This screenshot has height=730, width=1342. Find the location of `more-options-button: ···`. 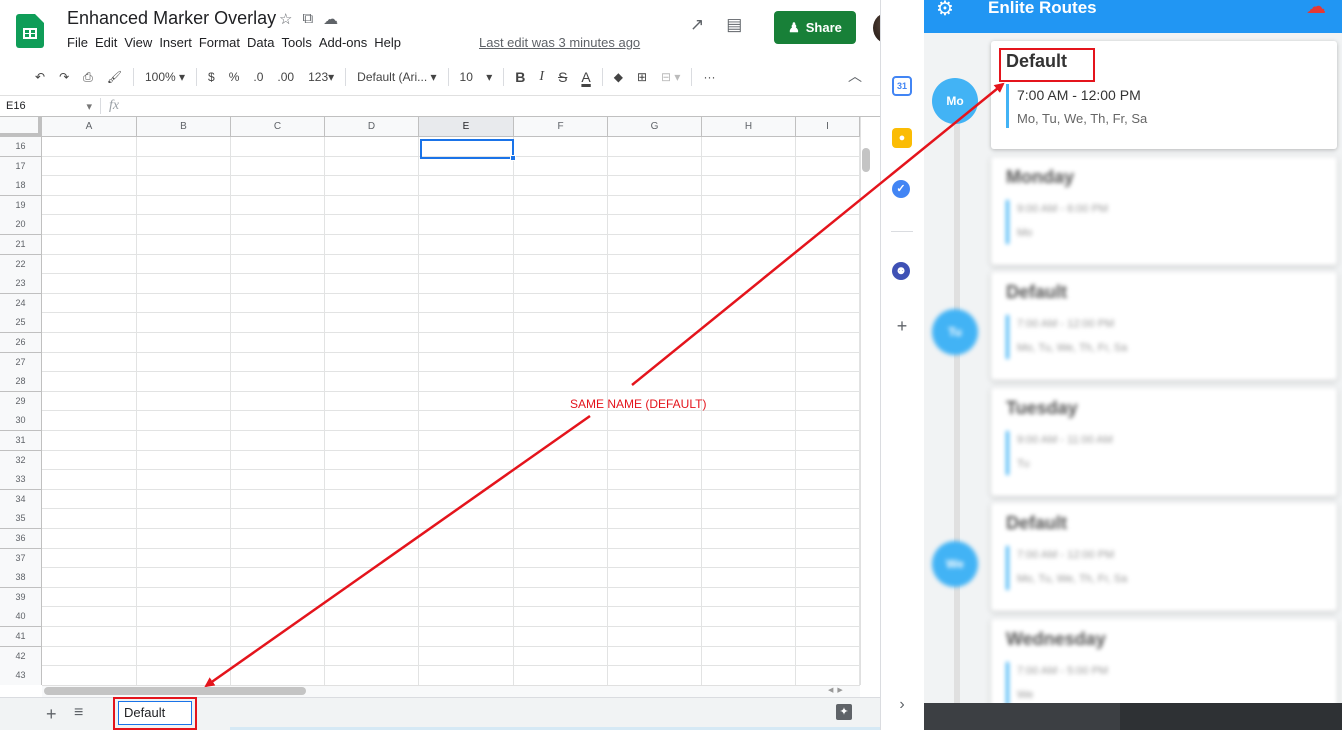

more-options-button: ··· is located at coordinates (709, 77).